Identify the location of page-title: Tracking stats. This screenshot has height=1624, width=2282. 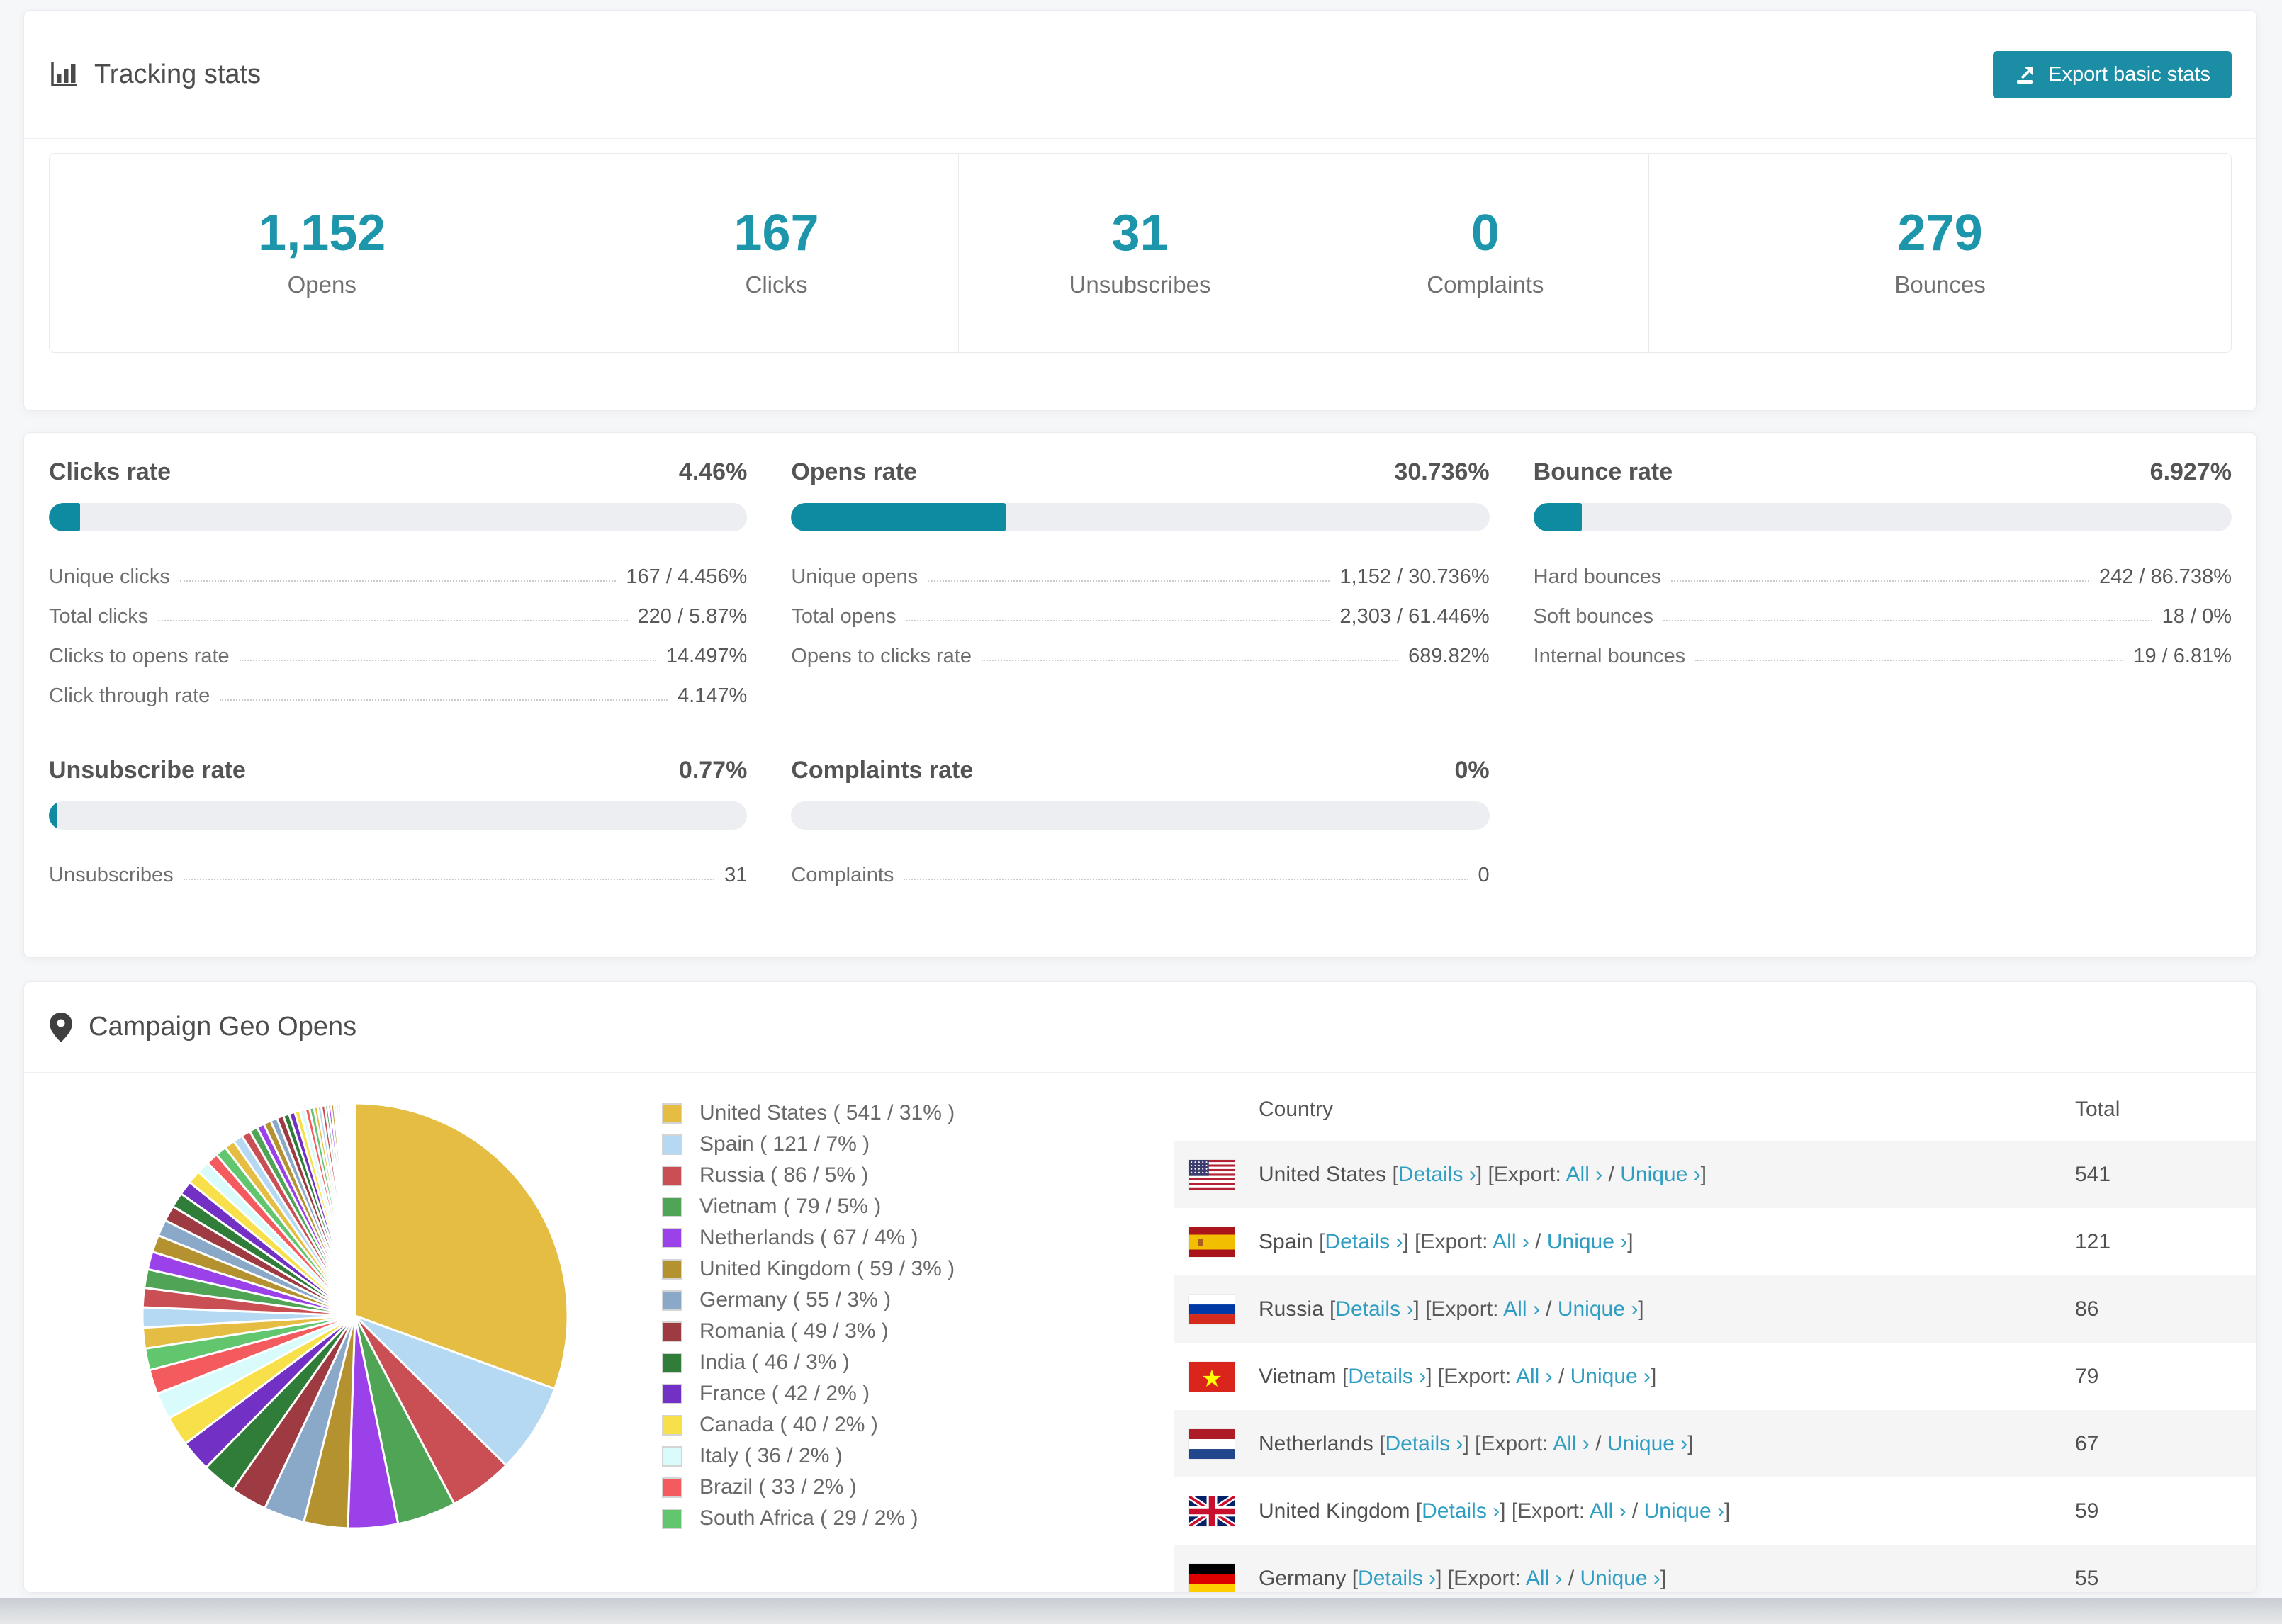
(178, 74).